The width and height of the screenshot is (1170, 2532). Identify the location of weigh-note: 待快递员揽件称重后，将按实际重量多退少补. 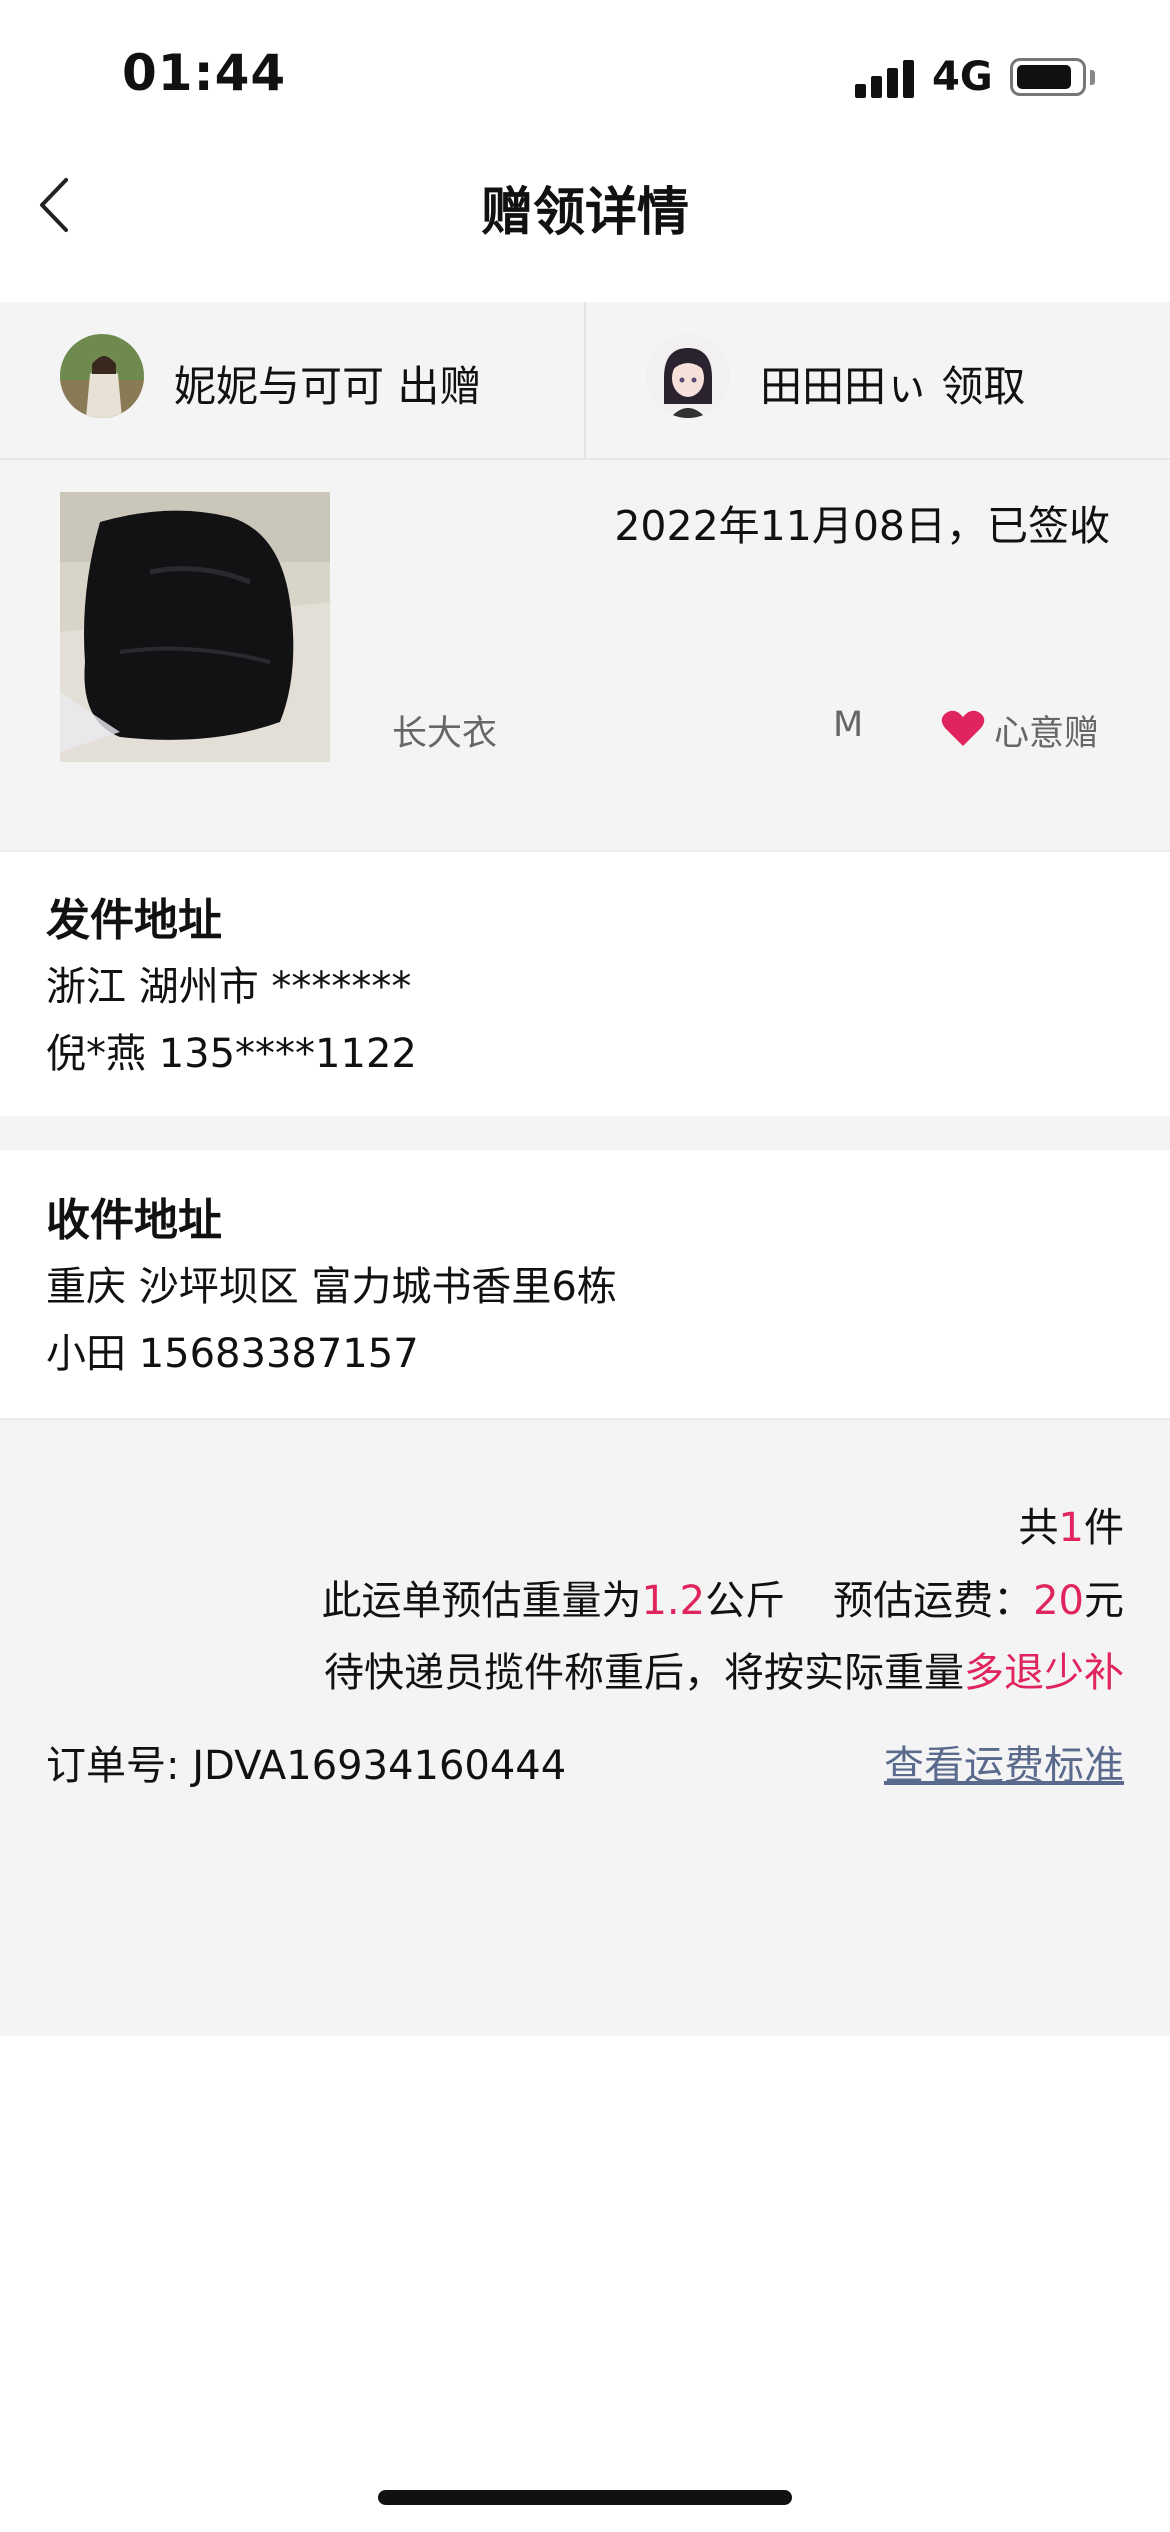
(724, 1669).